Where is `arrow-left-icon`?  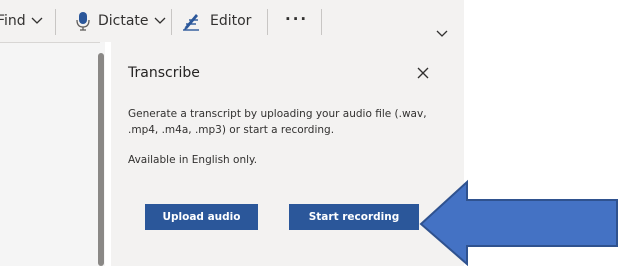
arrow-left-icon is located at coordinates (518, 222).